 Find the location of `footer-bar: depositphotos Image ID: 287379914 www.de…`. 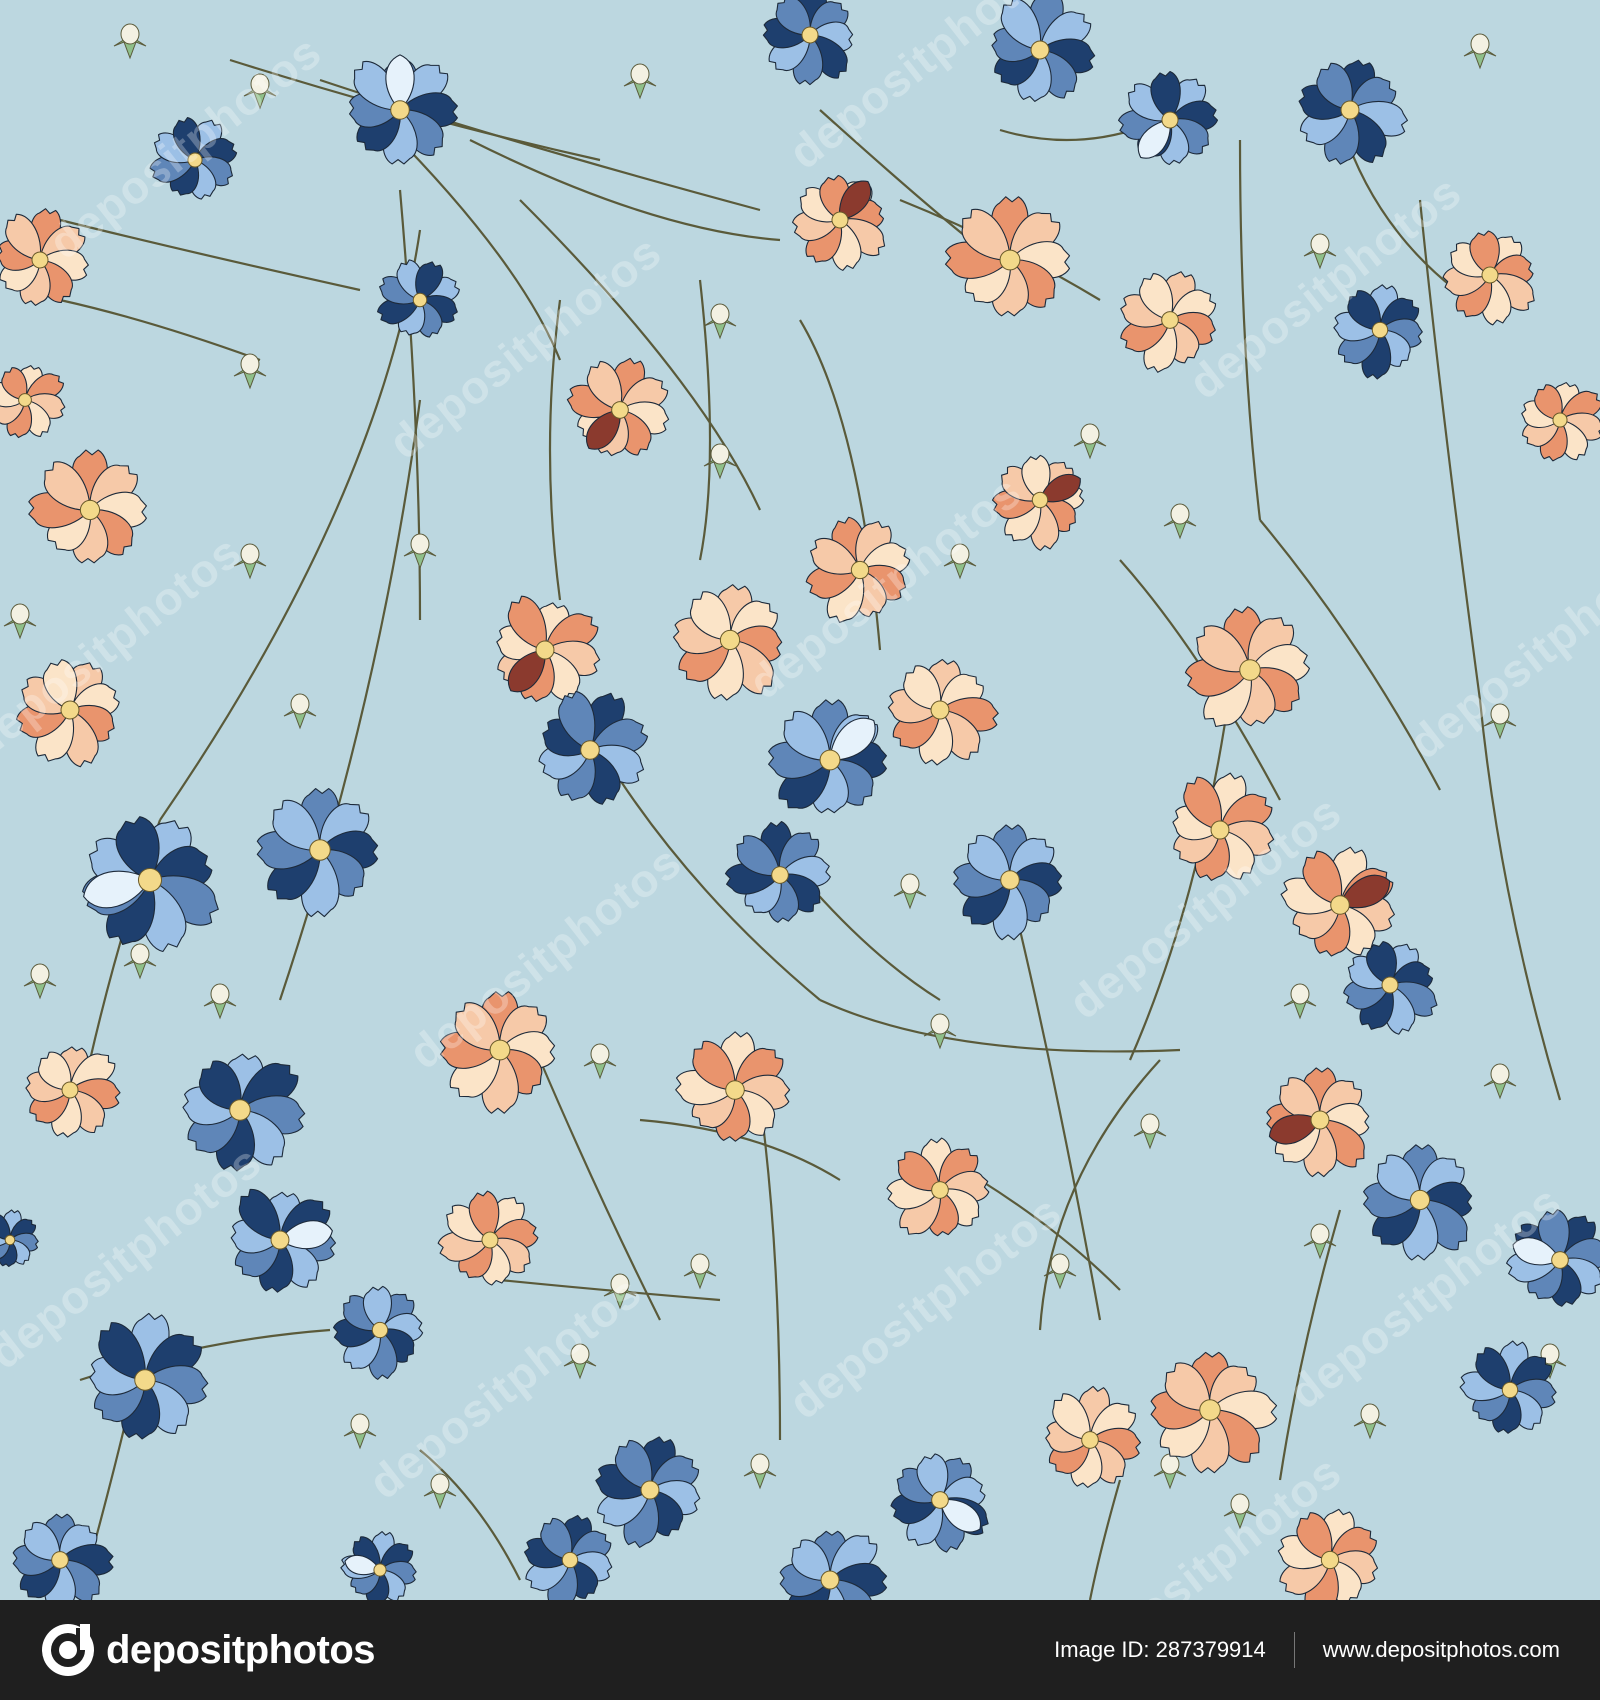

footer-bar: depositphotos Image ID: 287379914 www.de… is located at coordinates (800, 1650).